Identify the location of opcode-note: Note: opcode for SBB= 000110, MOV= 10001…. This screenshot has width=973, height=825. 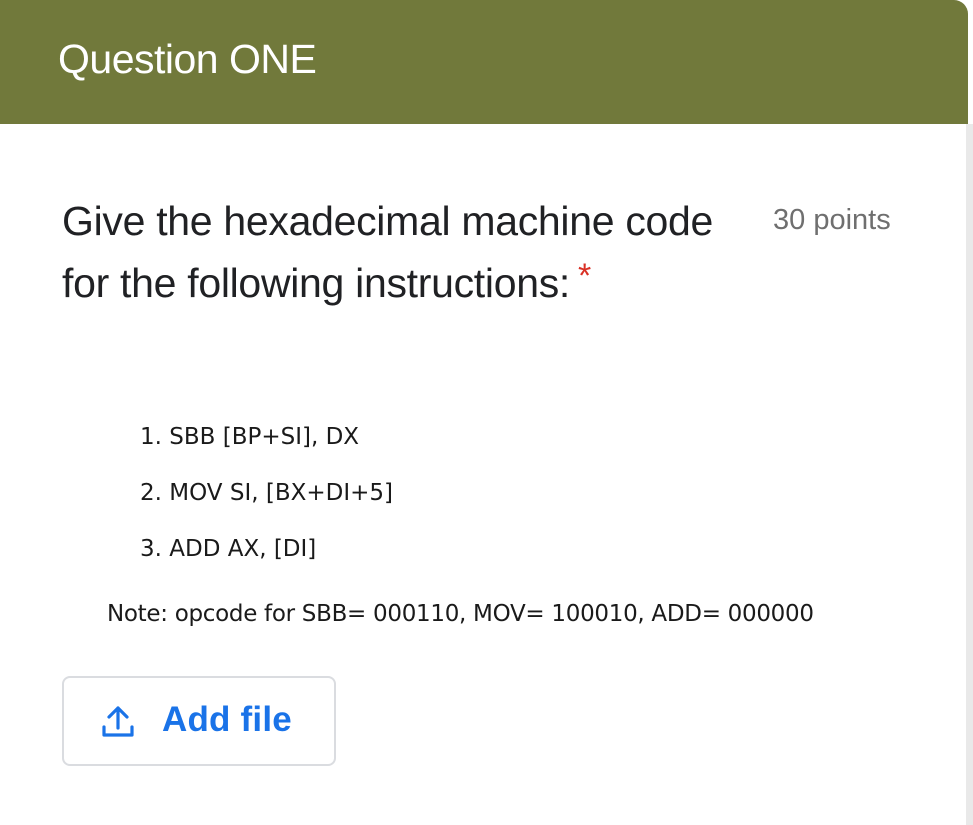
(460, 614).